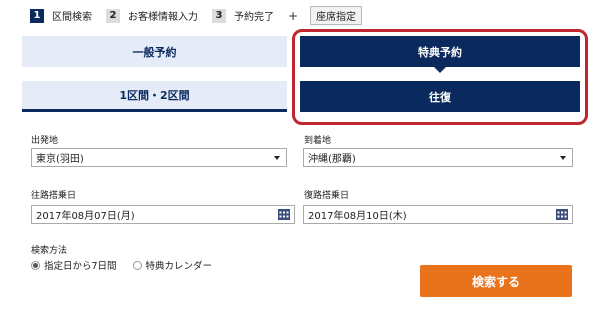  Describe the element at coordinates (179, 266) in the screenshot. I see `radio-label: 特典カレンダー` at that location.